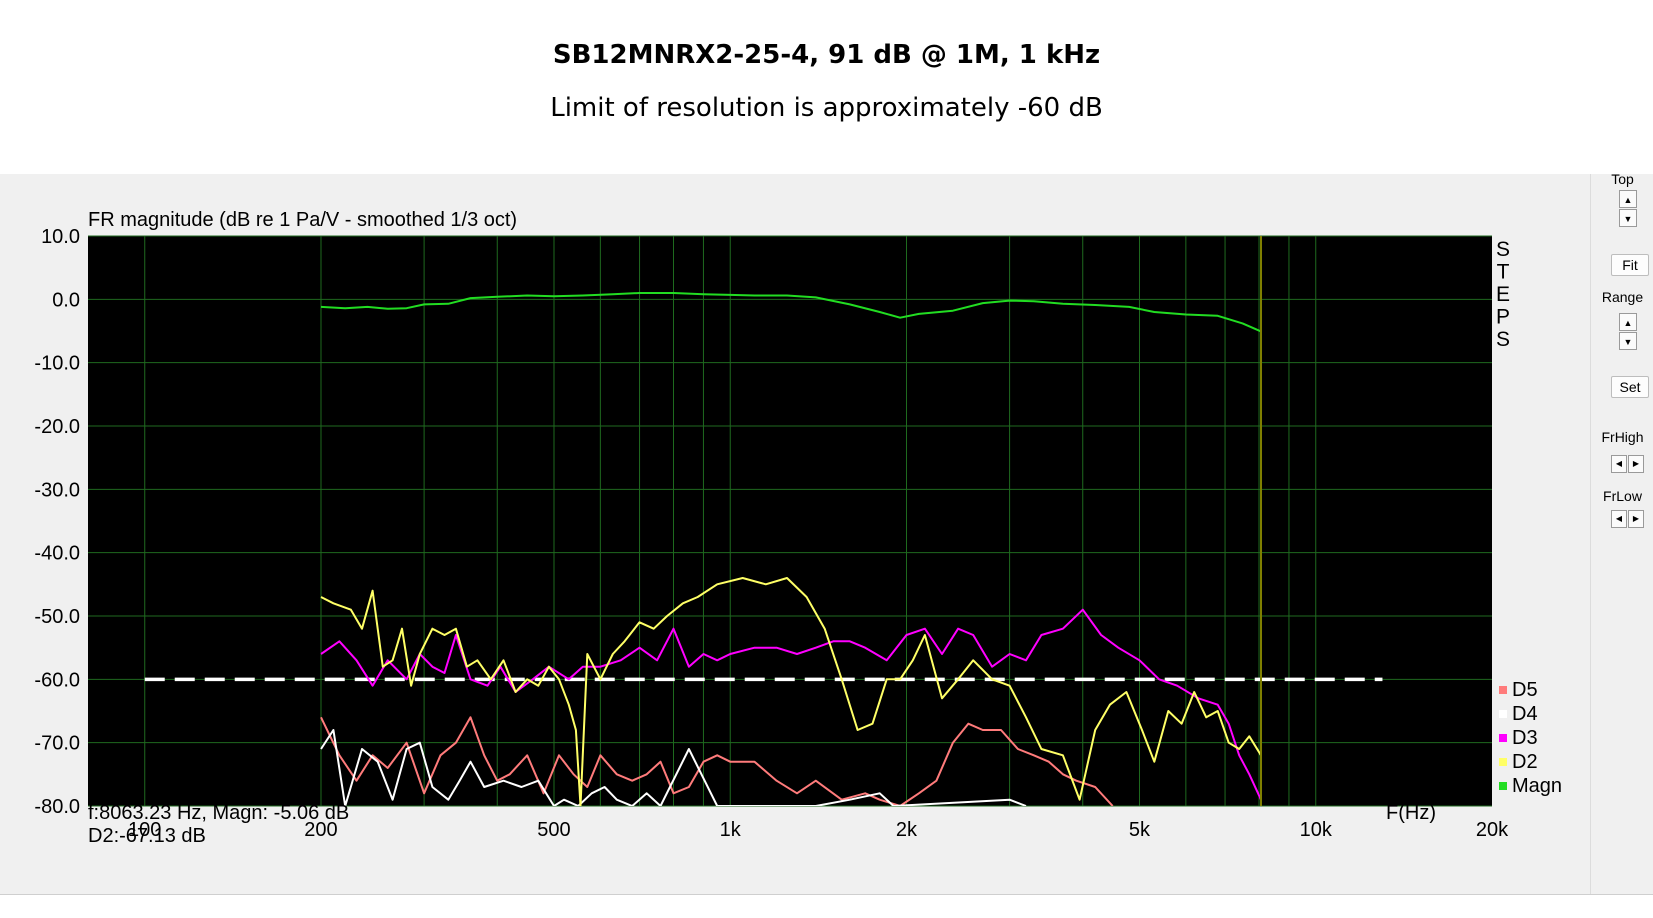 This screenshot has height=918, width=1653. What do you see at coordinates (66, 300) in the screenshot?
I see `y-tick-label: 0.0` at bounding box center [66, 300].